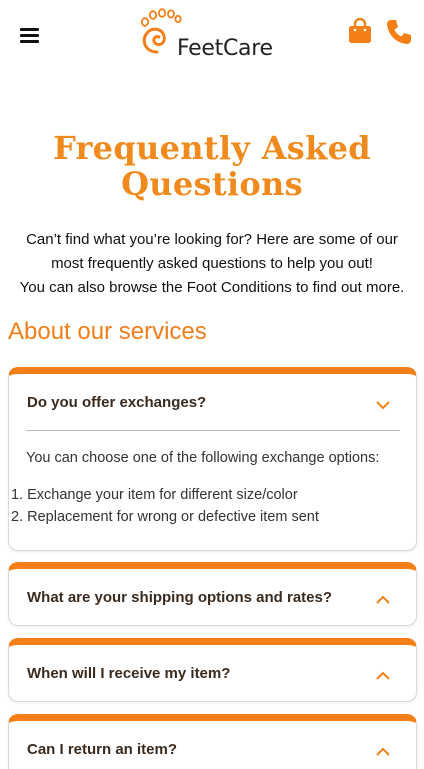 Image resolution: width=424 pixels, height=769 pixels. What do you see at coordinates (213, 430) in the screenshot?
I see `divider` at bounding box center [213, 430].